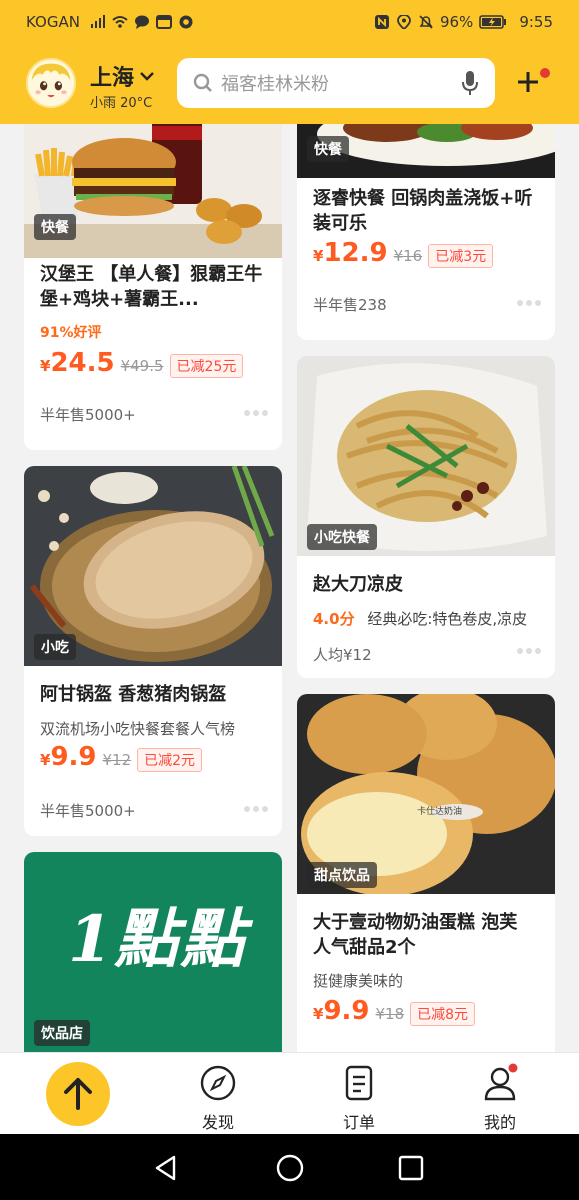 The width and height of the screenshot is (579, 1200). What do you see at coordinates (334, 619) in the screenshot?
I see `score-value: 4.0分` at bounding box center [334, 619].